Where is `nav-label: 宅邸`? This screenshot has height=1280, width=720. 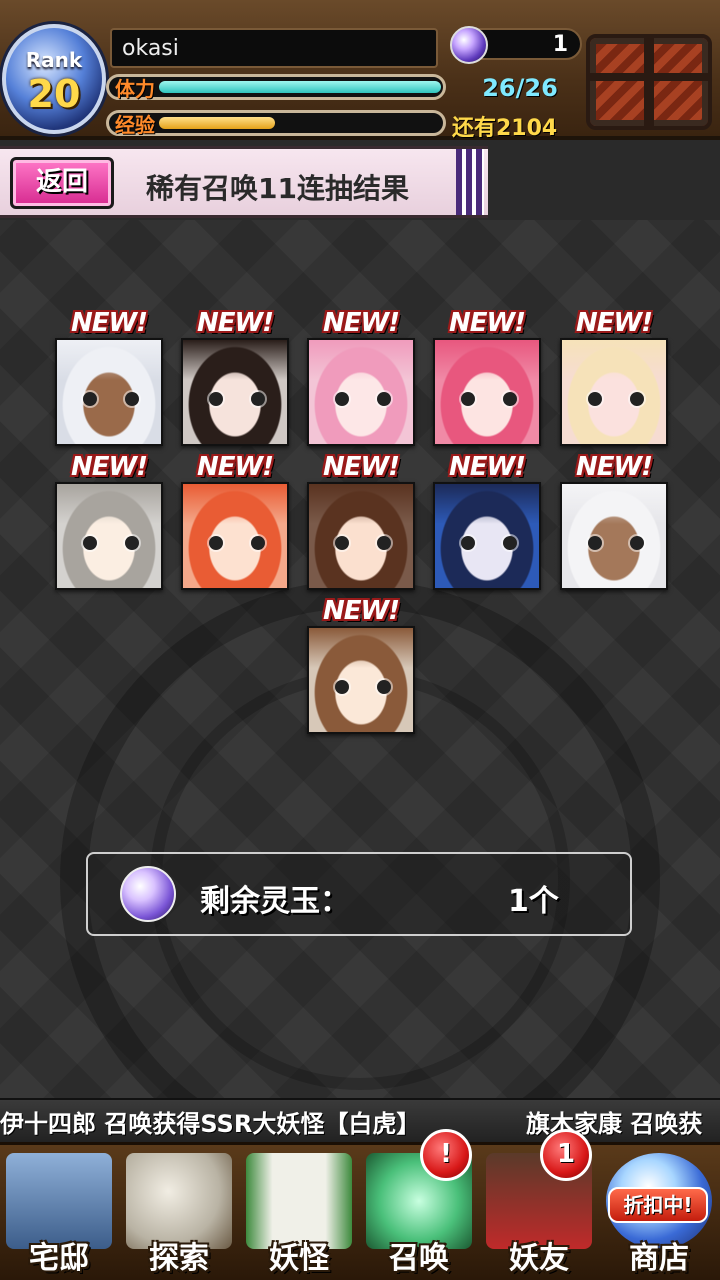 nav-label: 宅邸 is located at coordinates (59, 1258).